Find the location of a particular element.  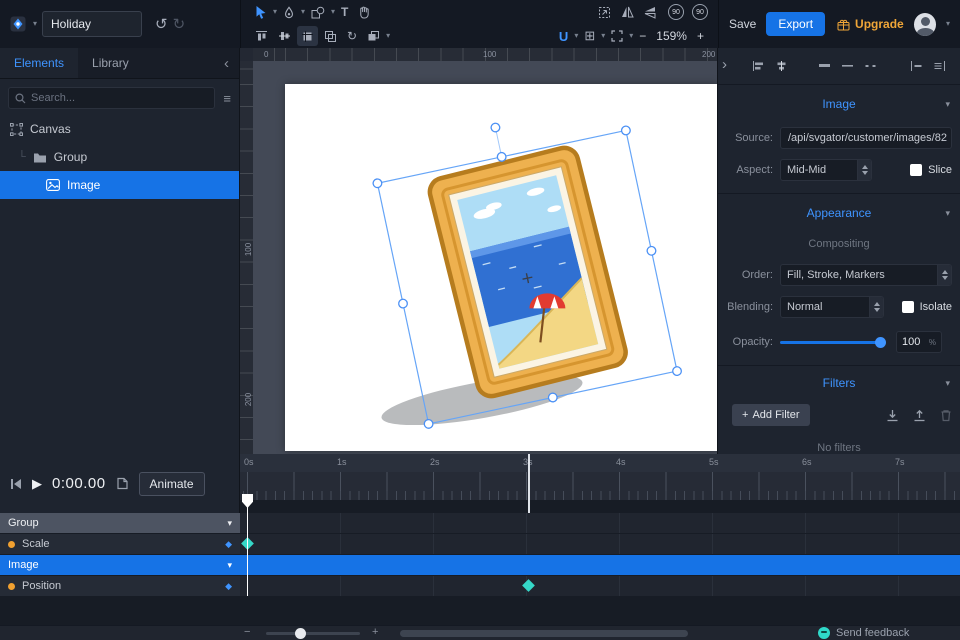

track-group: Group ▾ is located at coordinates (480, 523).